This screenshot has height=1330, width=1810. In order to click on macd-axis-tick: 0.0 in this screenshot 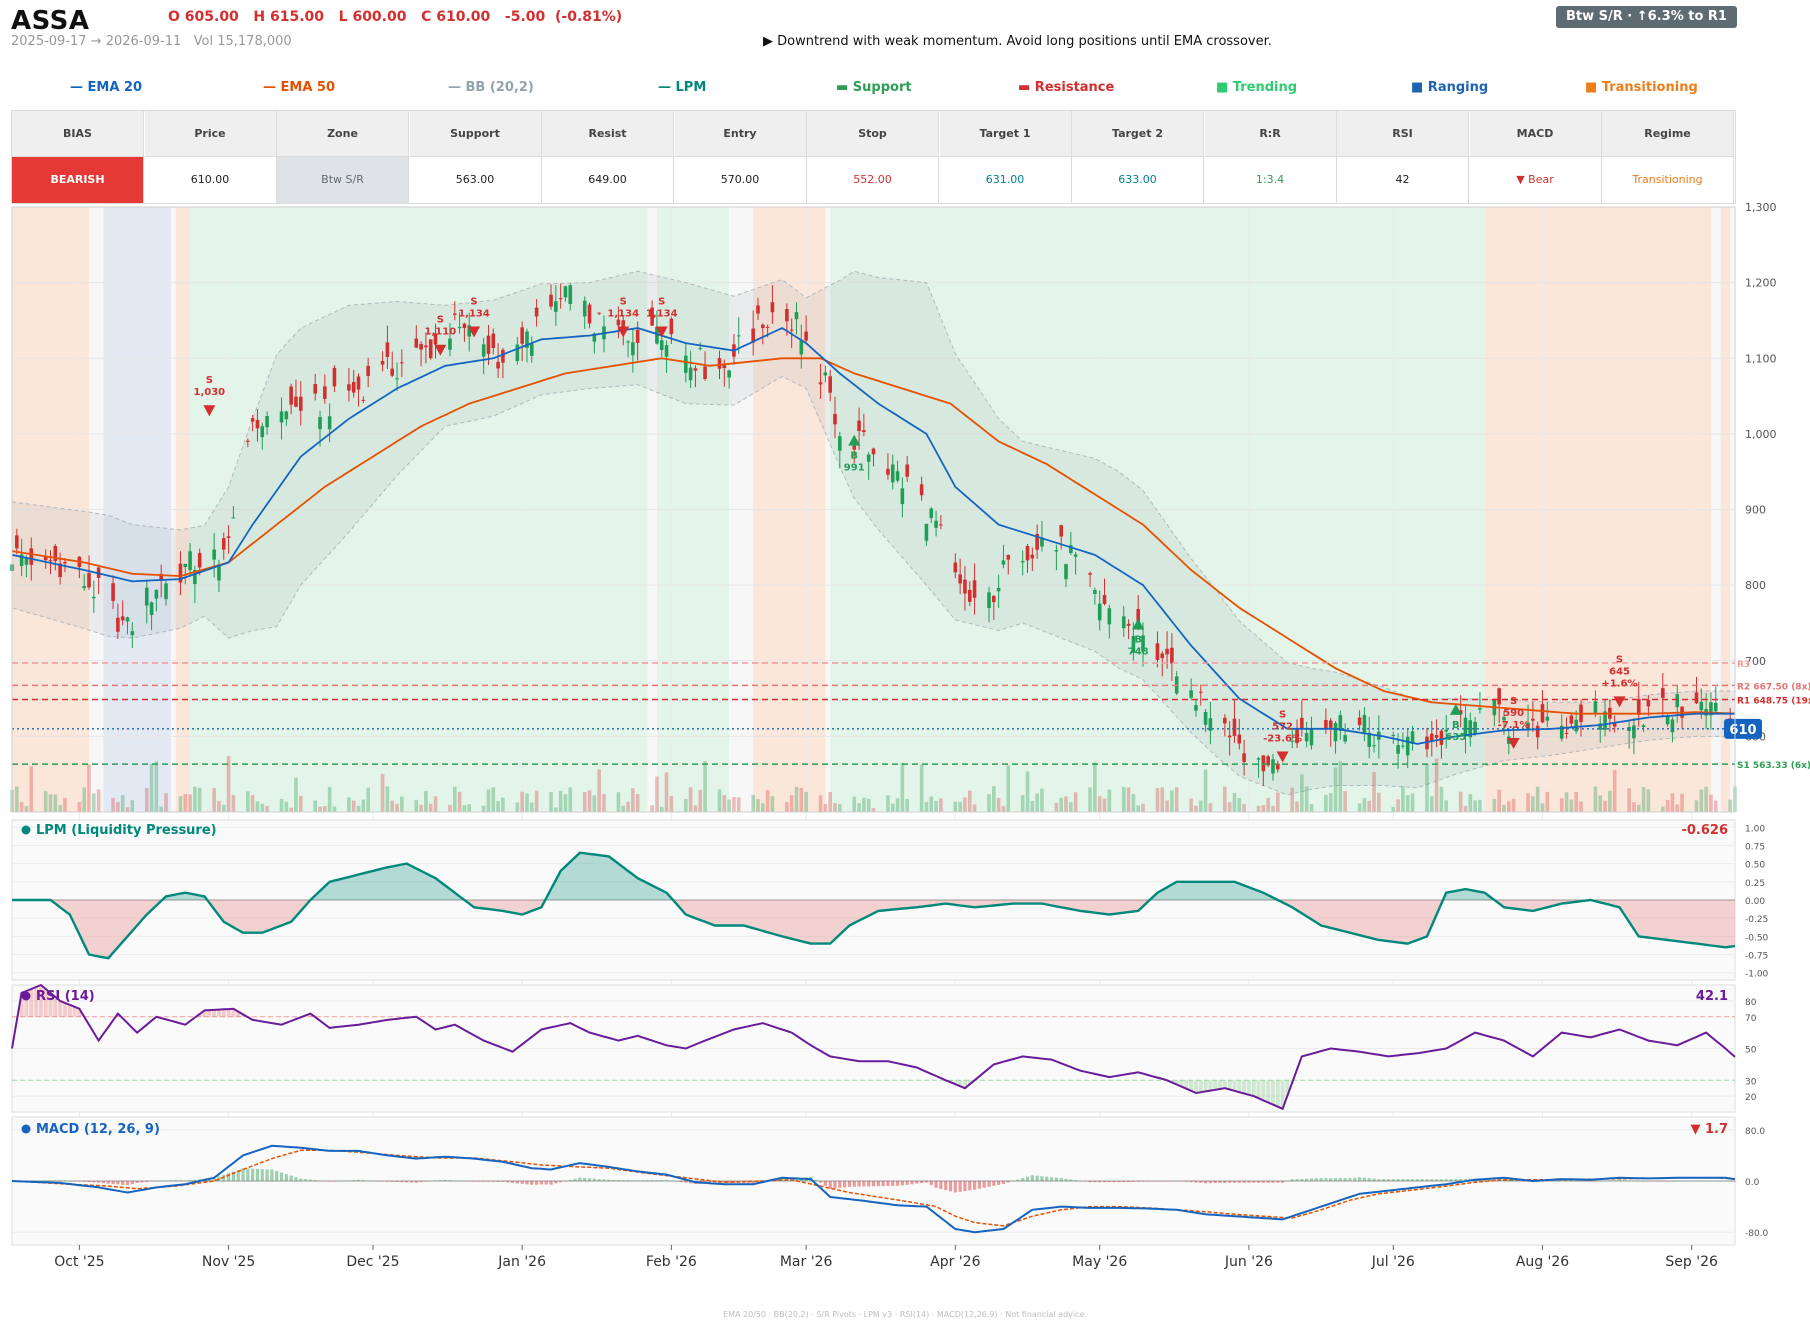, I will do `click(1752, 1183)`.